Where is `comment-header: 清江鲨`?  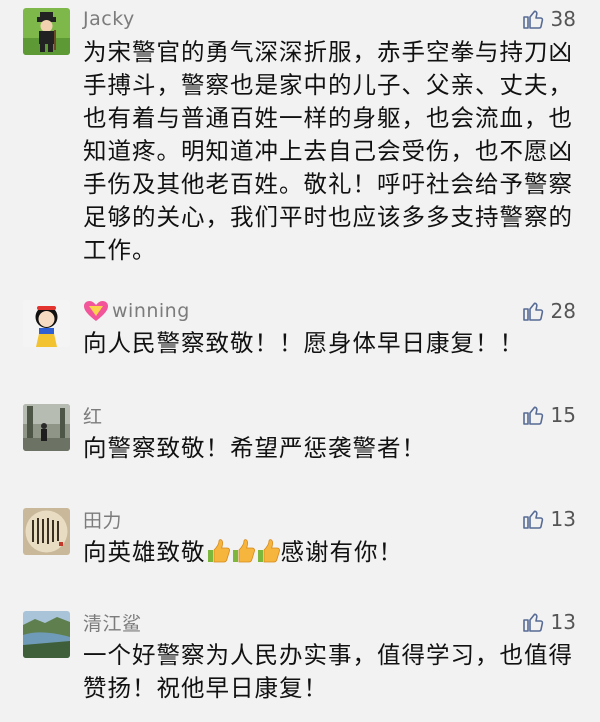 comment-header: 清江鲨 is located at coordinates (112, 622).